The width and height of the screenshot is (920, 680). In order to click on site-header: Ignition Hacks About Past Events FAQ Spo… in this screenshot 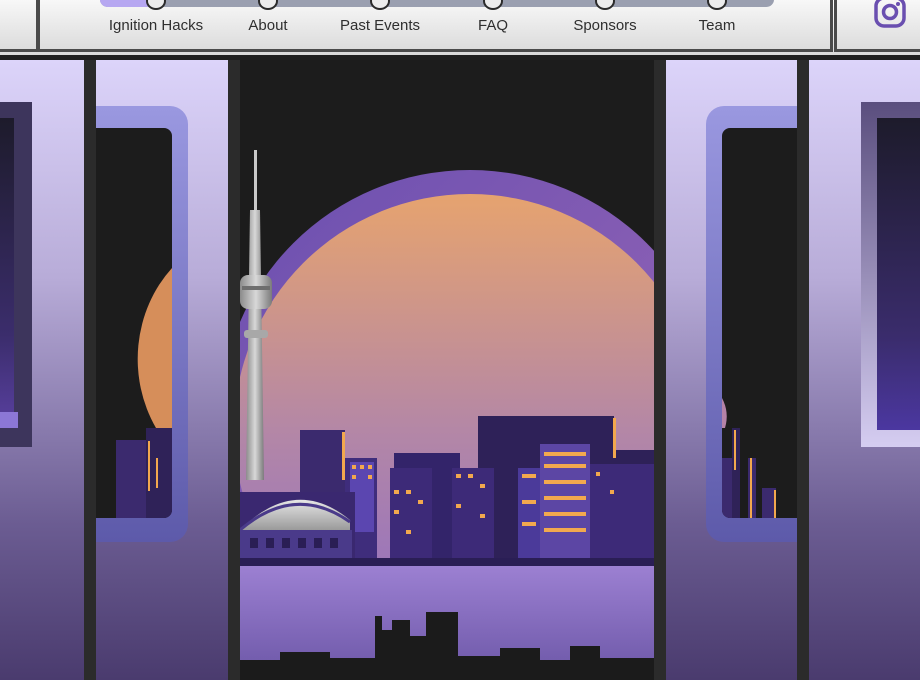, I will do `click(460, 27)`.